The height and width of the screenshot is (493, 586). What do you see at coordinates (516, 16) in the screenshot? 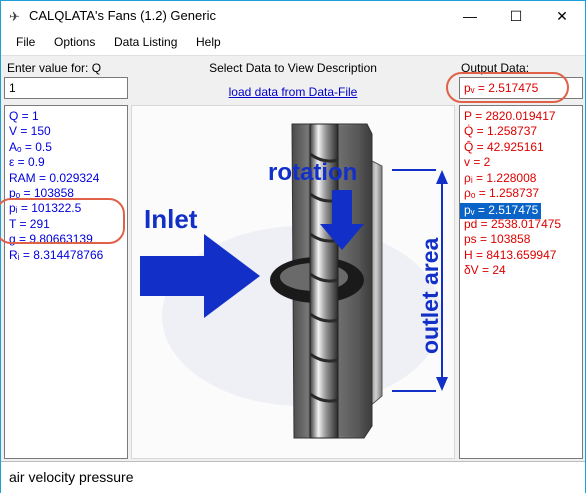
I see `maximize-button: ☐` at bounding box center [516, 16].